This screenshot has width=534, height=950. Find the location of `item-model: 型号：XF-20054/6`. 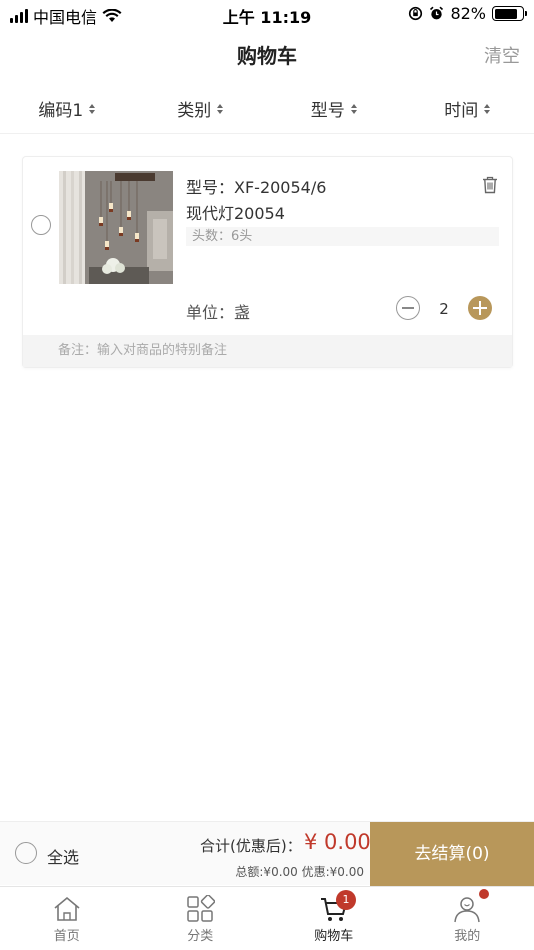

item-model: 型号：XF-20054/6 is located at coordinates (256, 187).